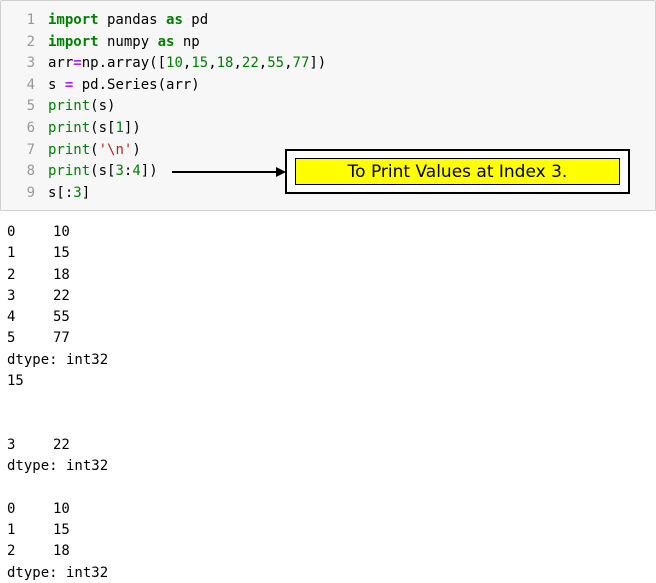  Describe the element at coordinates (30, 171) in the screenshot. I see `line-number: 8` at that location.